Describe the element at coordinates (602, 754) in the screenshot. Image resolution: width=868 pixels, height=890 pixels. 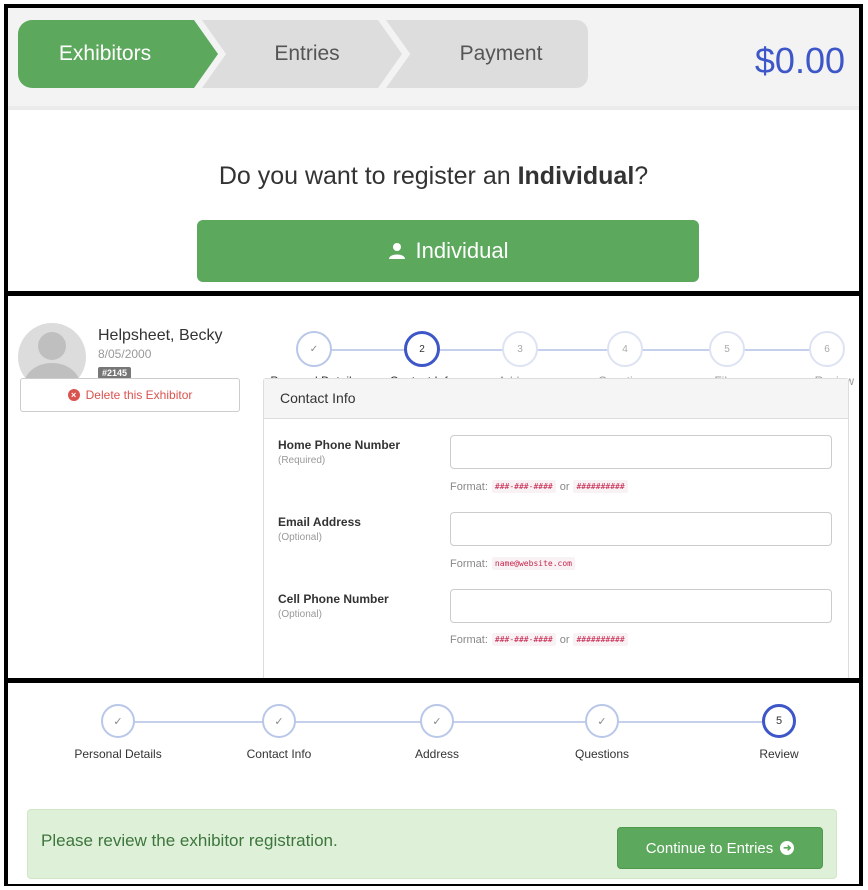
I see `step-label-4: Questions` at that location.